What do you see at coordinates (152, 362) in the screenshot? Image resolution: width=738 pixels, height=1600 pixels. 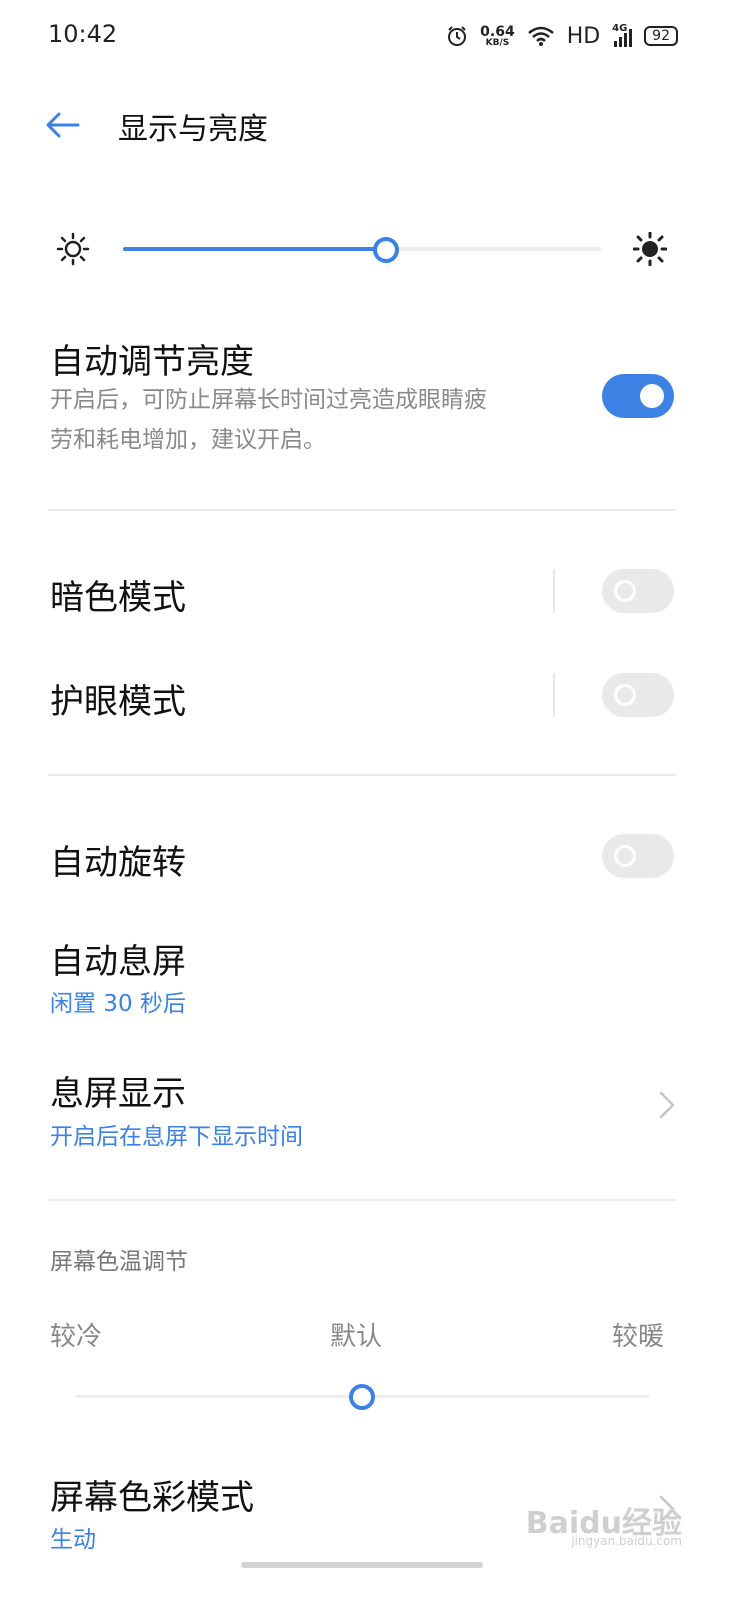 I see `auto-brightness-title: 自动调节亮度` at bounding box center [152, 362].